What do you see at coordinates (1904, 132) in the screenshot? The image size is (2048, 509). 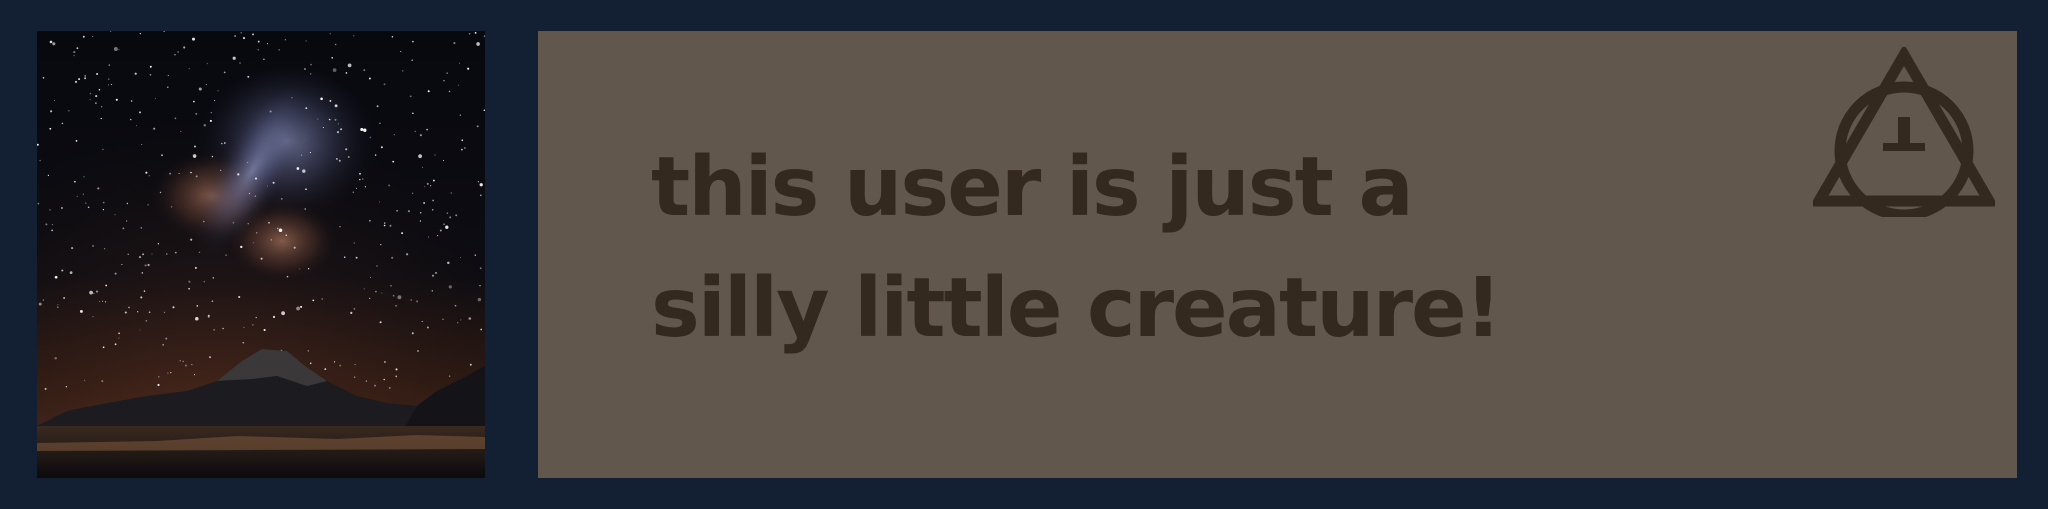 I see `therian-theta-icon` at bounding box center [1904, 132].